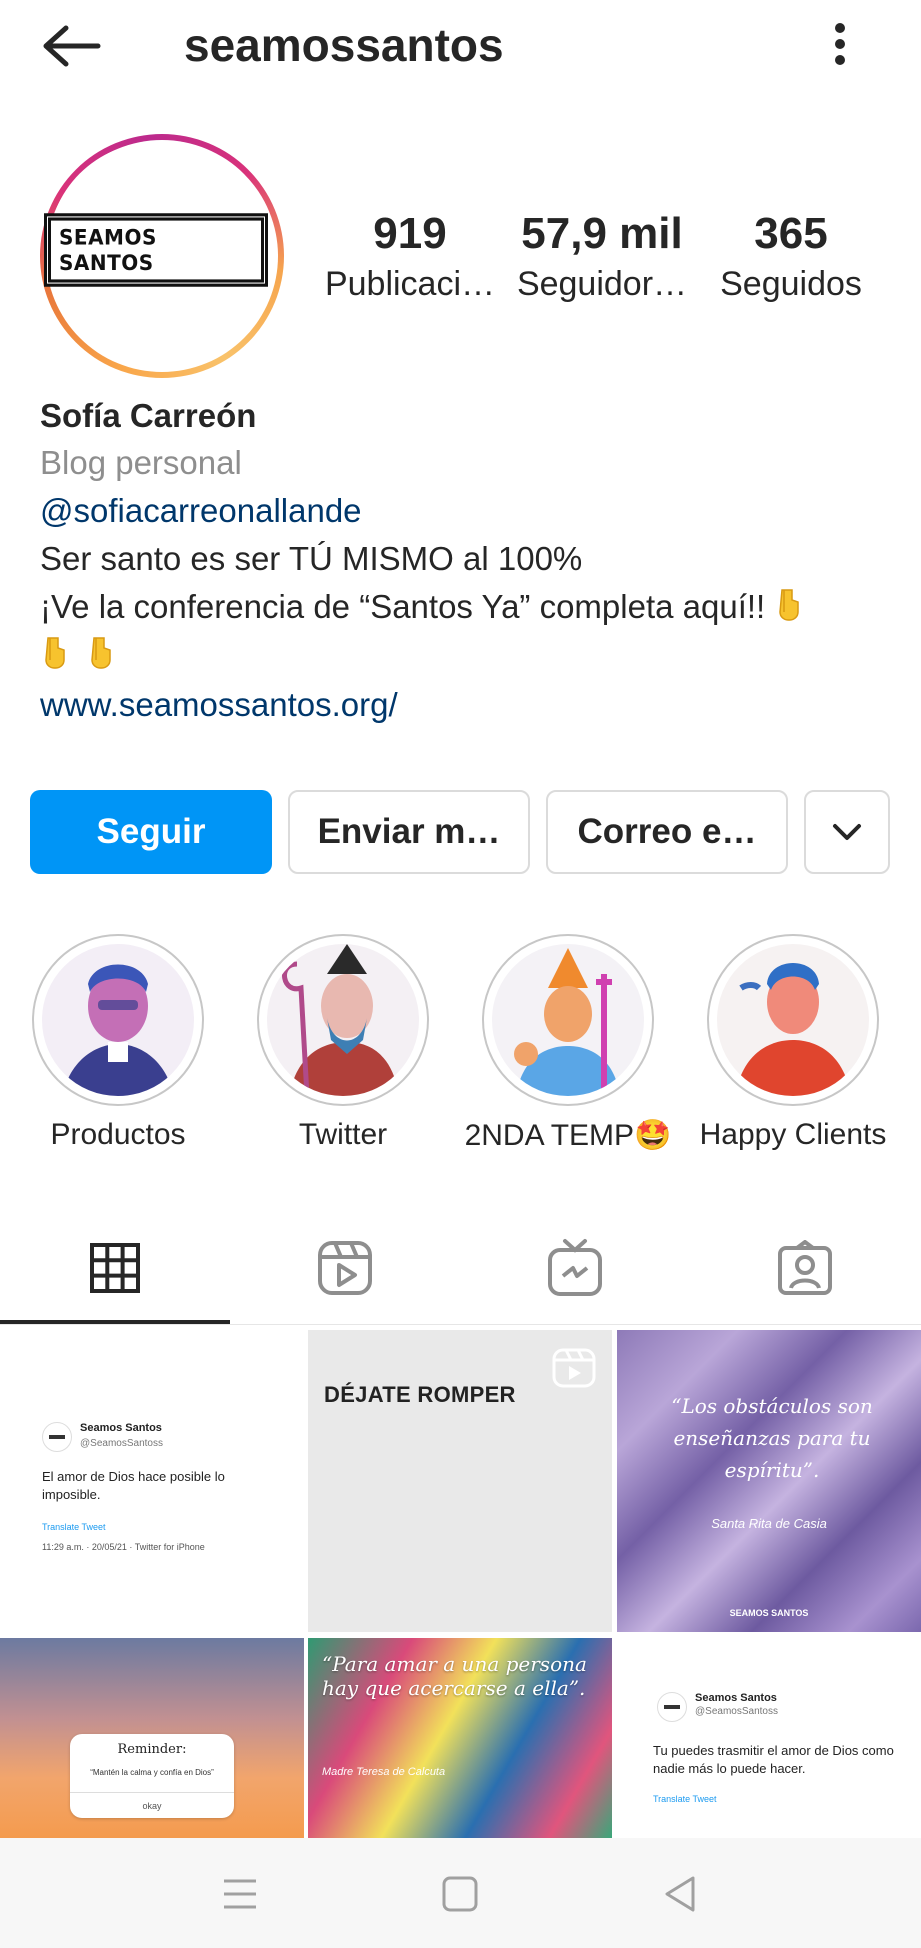 The width and height of the screenshot is (921, 1948). Describe the element at coordinates (115, 1322) in the screenshot. I see `active-tab-indicator` at that location.